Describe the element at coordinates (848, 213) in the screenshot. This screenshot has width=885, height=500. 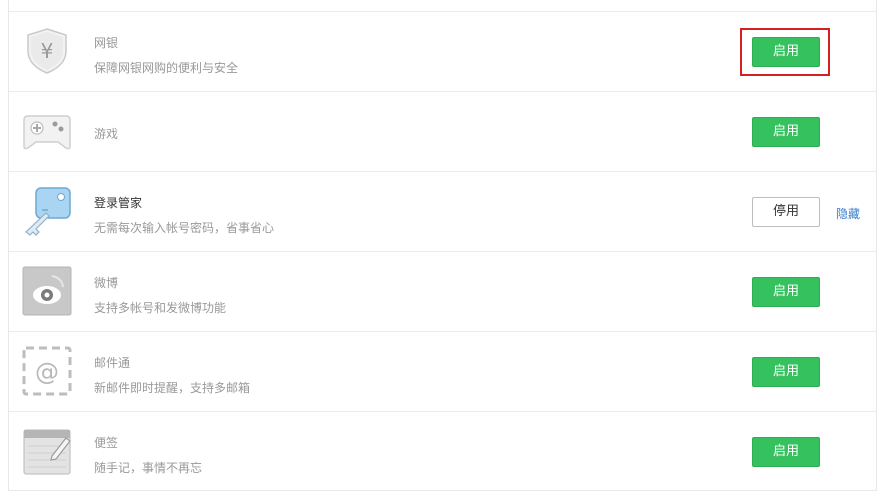
I see `hide-link: 隐藏` at that location.